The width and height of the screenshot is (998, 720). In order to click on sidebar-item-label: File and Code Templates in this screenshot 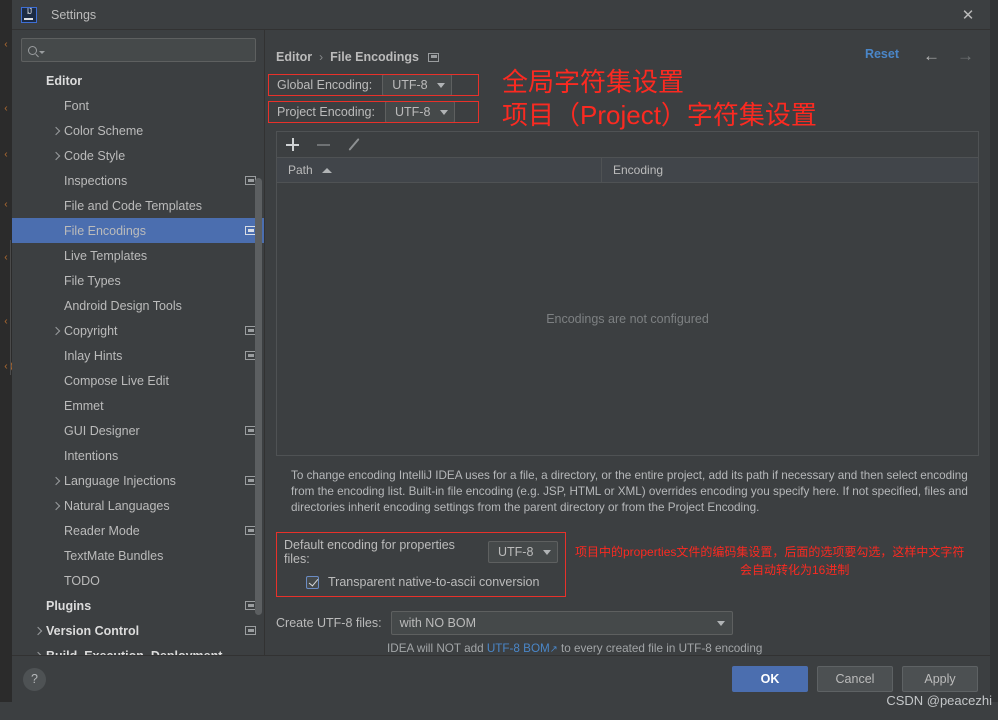, I will do `click(133, 205)`.